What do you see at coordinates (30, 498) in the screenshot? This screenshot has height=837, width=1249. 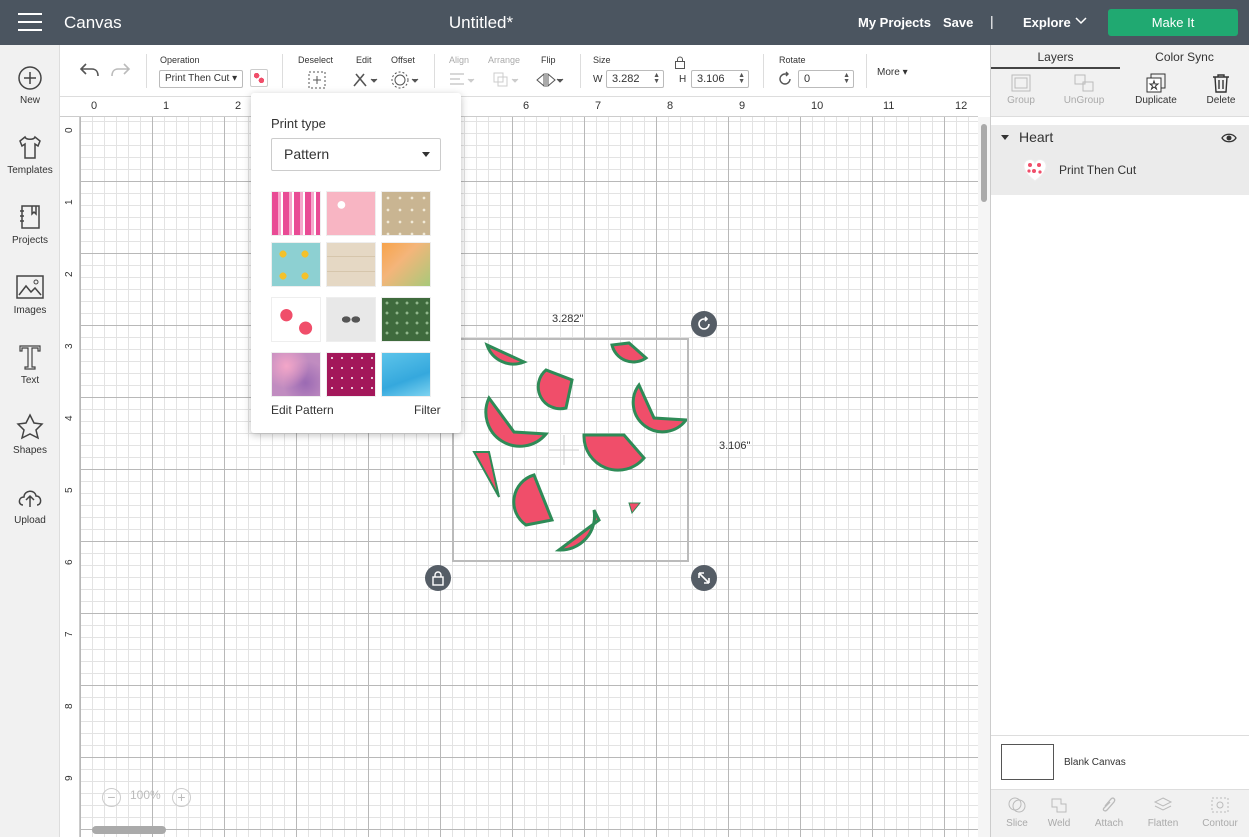 I see `upload-icon` at bounding box center [30, 498].